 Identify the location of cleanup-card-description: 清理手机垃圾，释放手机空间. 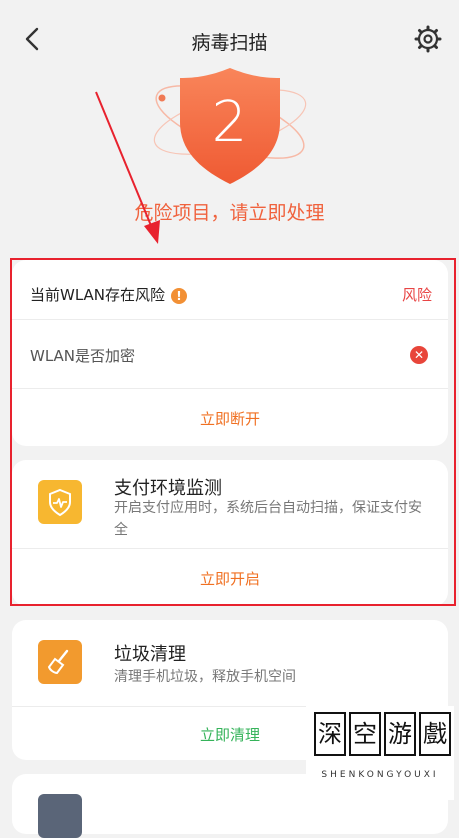
(205, 677).